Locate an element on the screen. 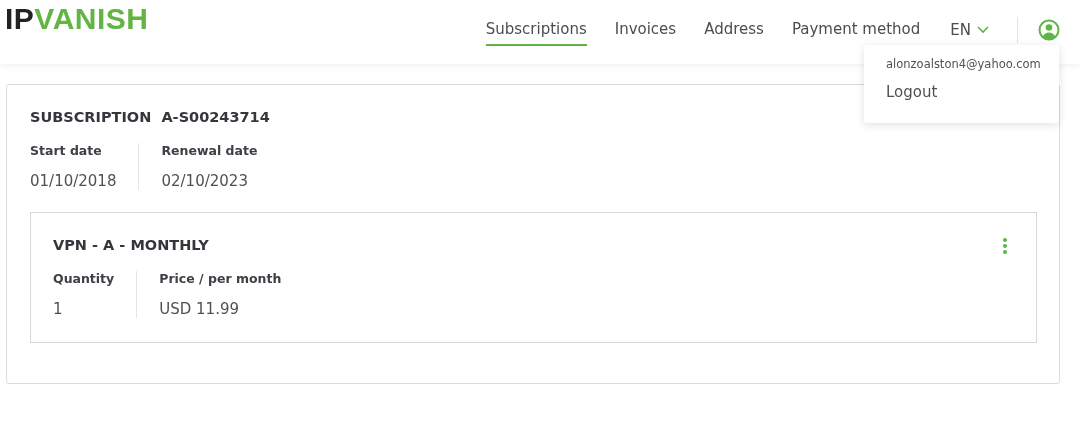 Image resolution: width=1080 pixels, height=440 pixels. subscription-title: SUBSCRIPTION A-S00243714 is located at coordinates (150, 117).